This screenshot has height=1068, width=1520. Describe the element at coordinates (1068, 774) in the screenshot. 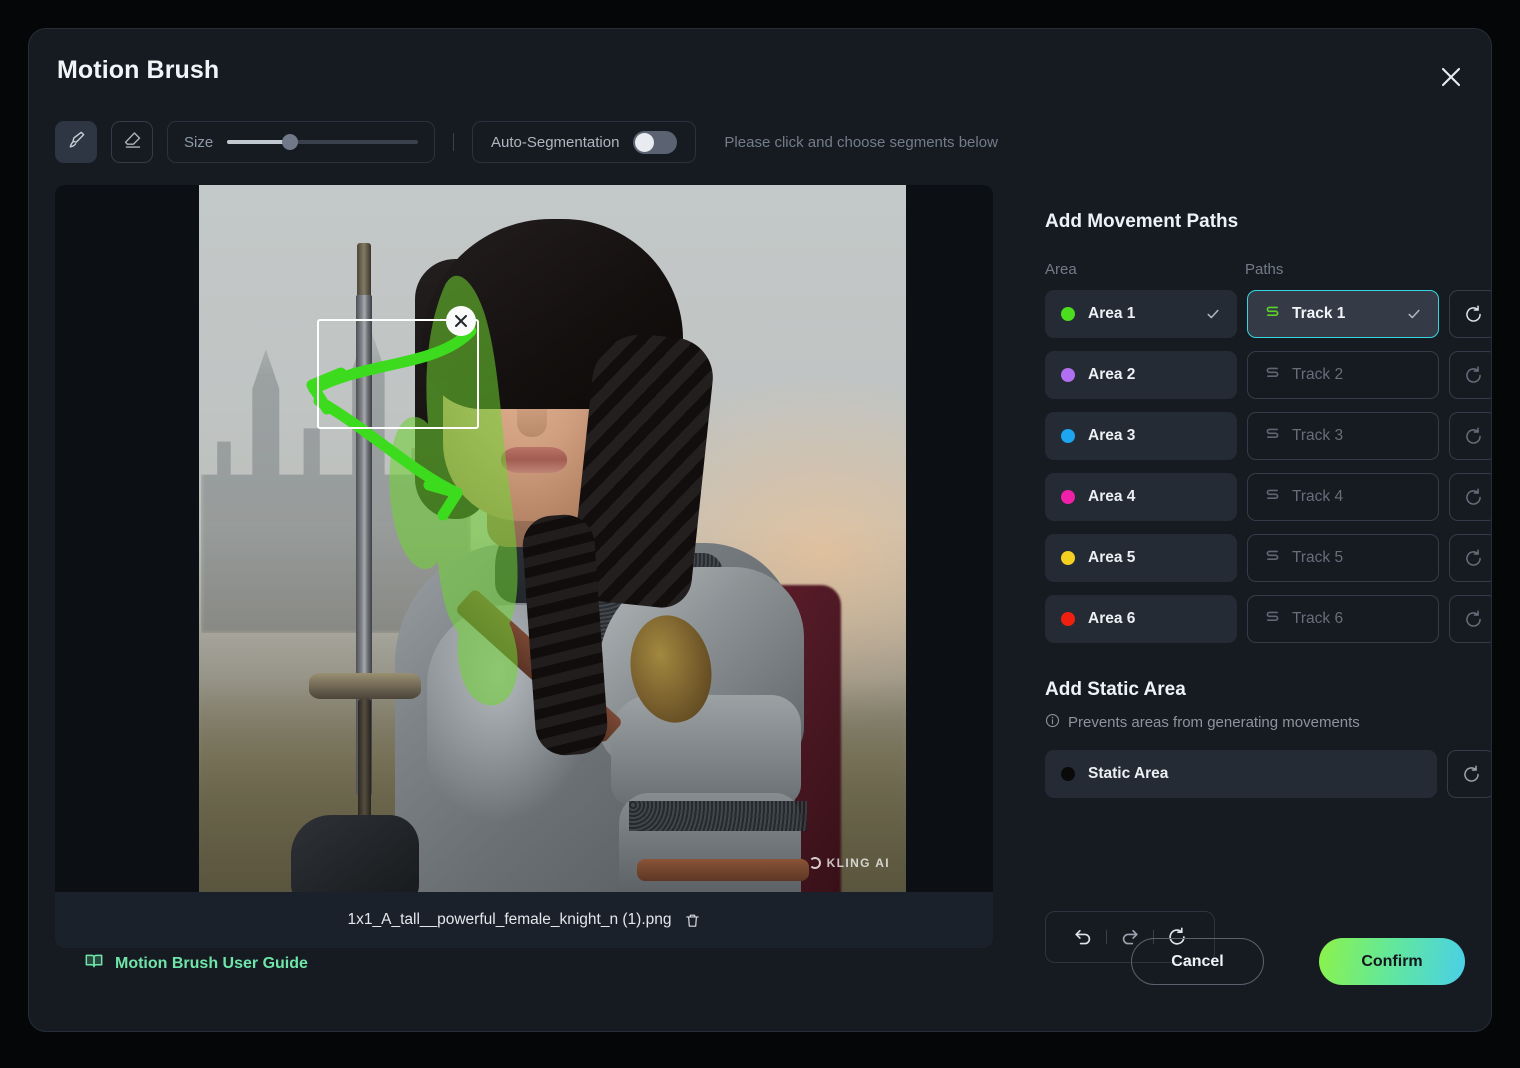

I see `static-area-color-dot` at that location.